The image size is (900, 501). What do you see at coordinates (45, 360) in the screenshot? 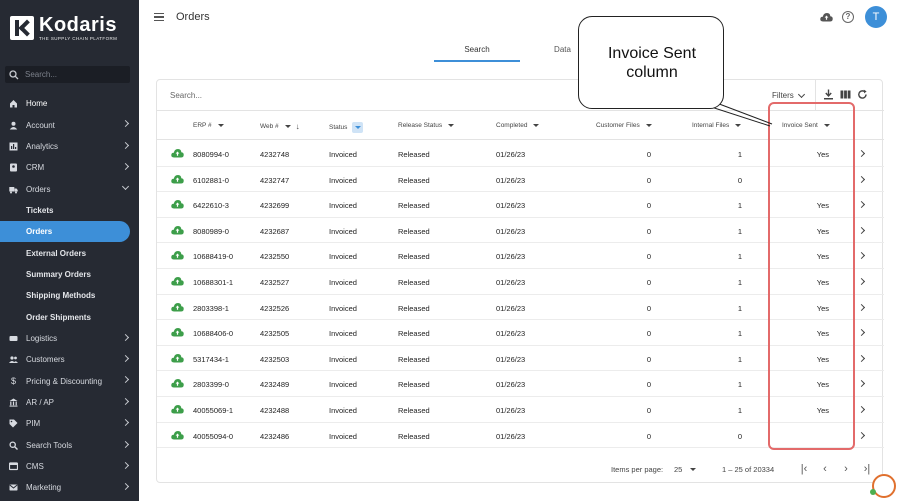
I see `sidebar-item-label: Customers` at bounding box center [45, 360].